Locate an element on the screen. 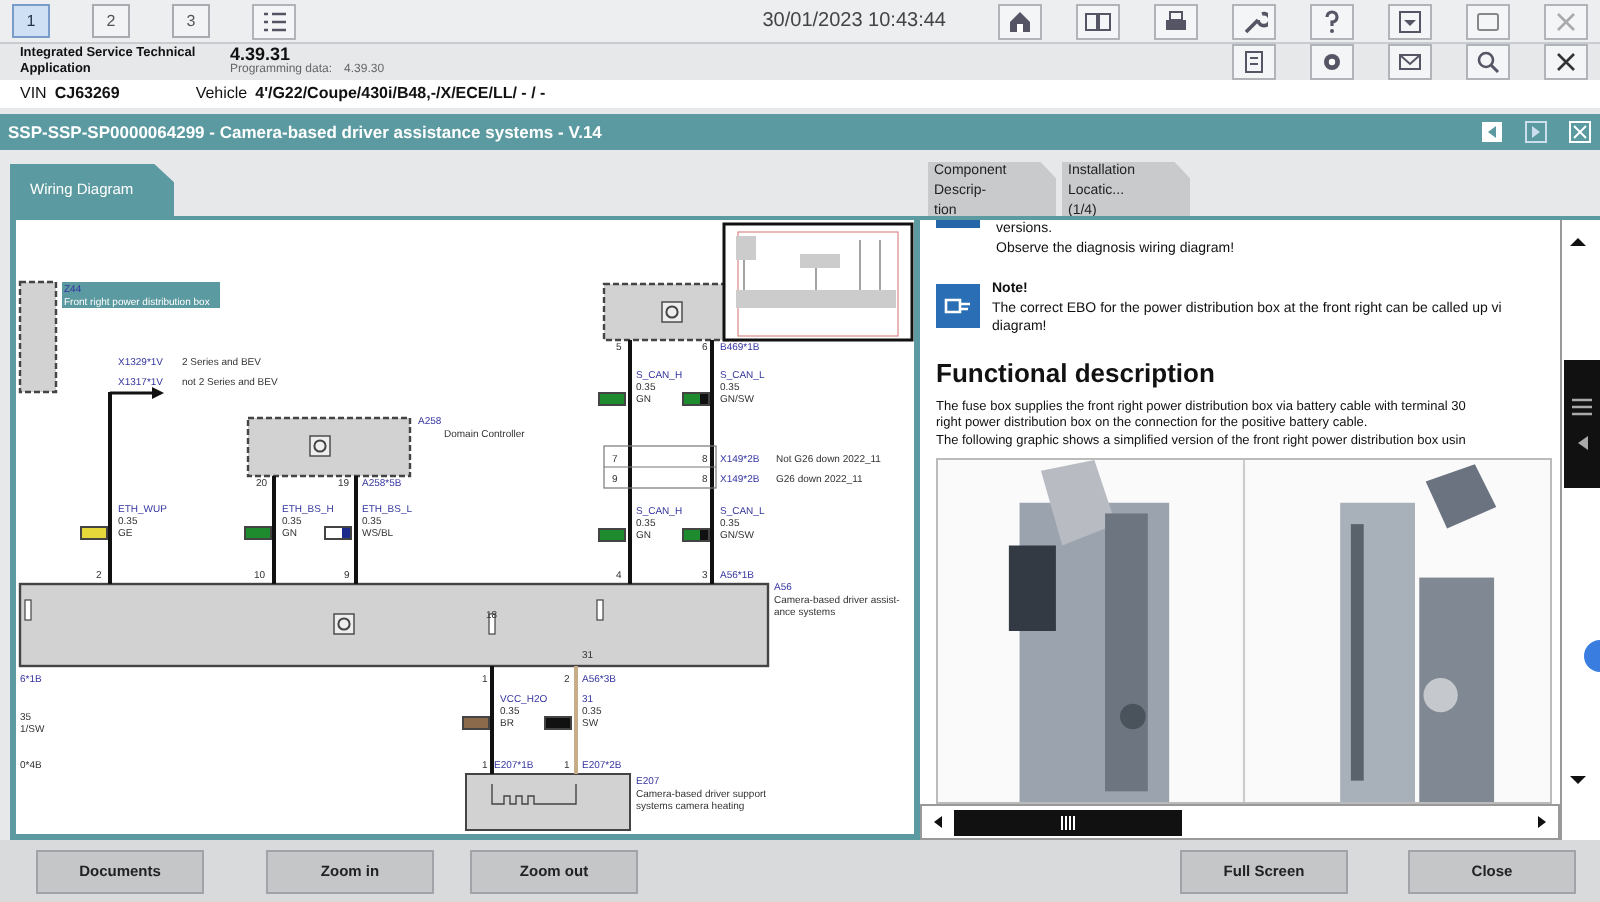 The image size is (1600, 902). settings-button is located at coordinates (1332, 62).